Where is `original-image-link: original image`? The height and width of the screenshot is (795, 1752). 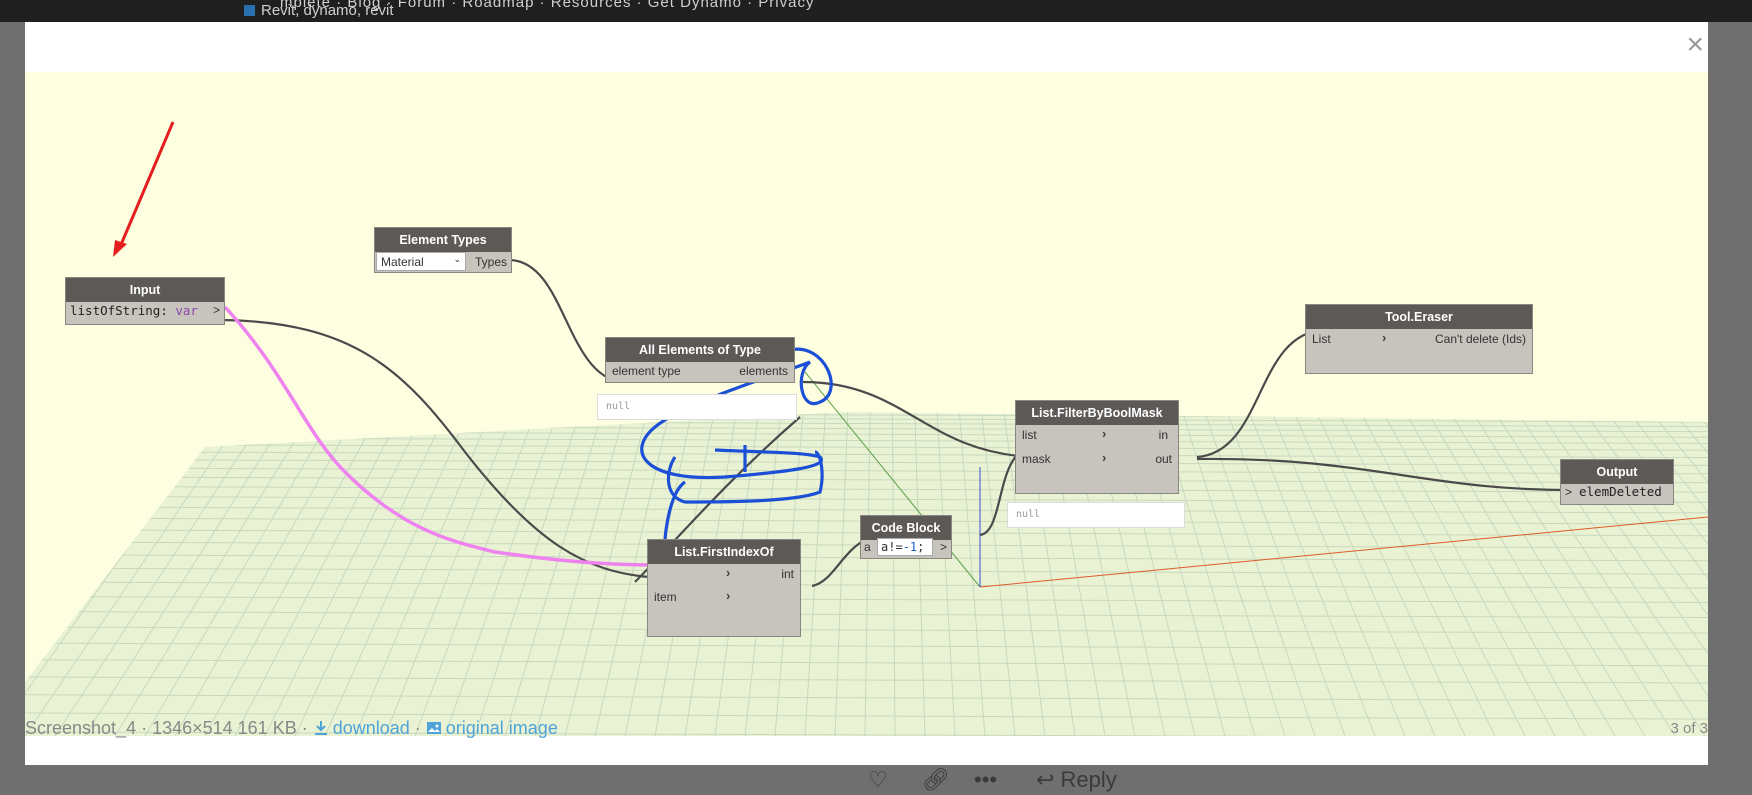 original-image-link: original image is located at coordinates (492, 728).